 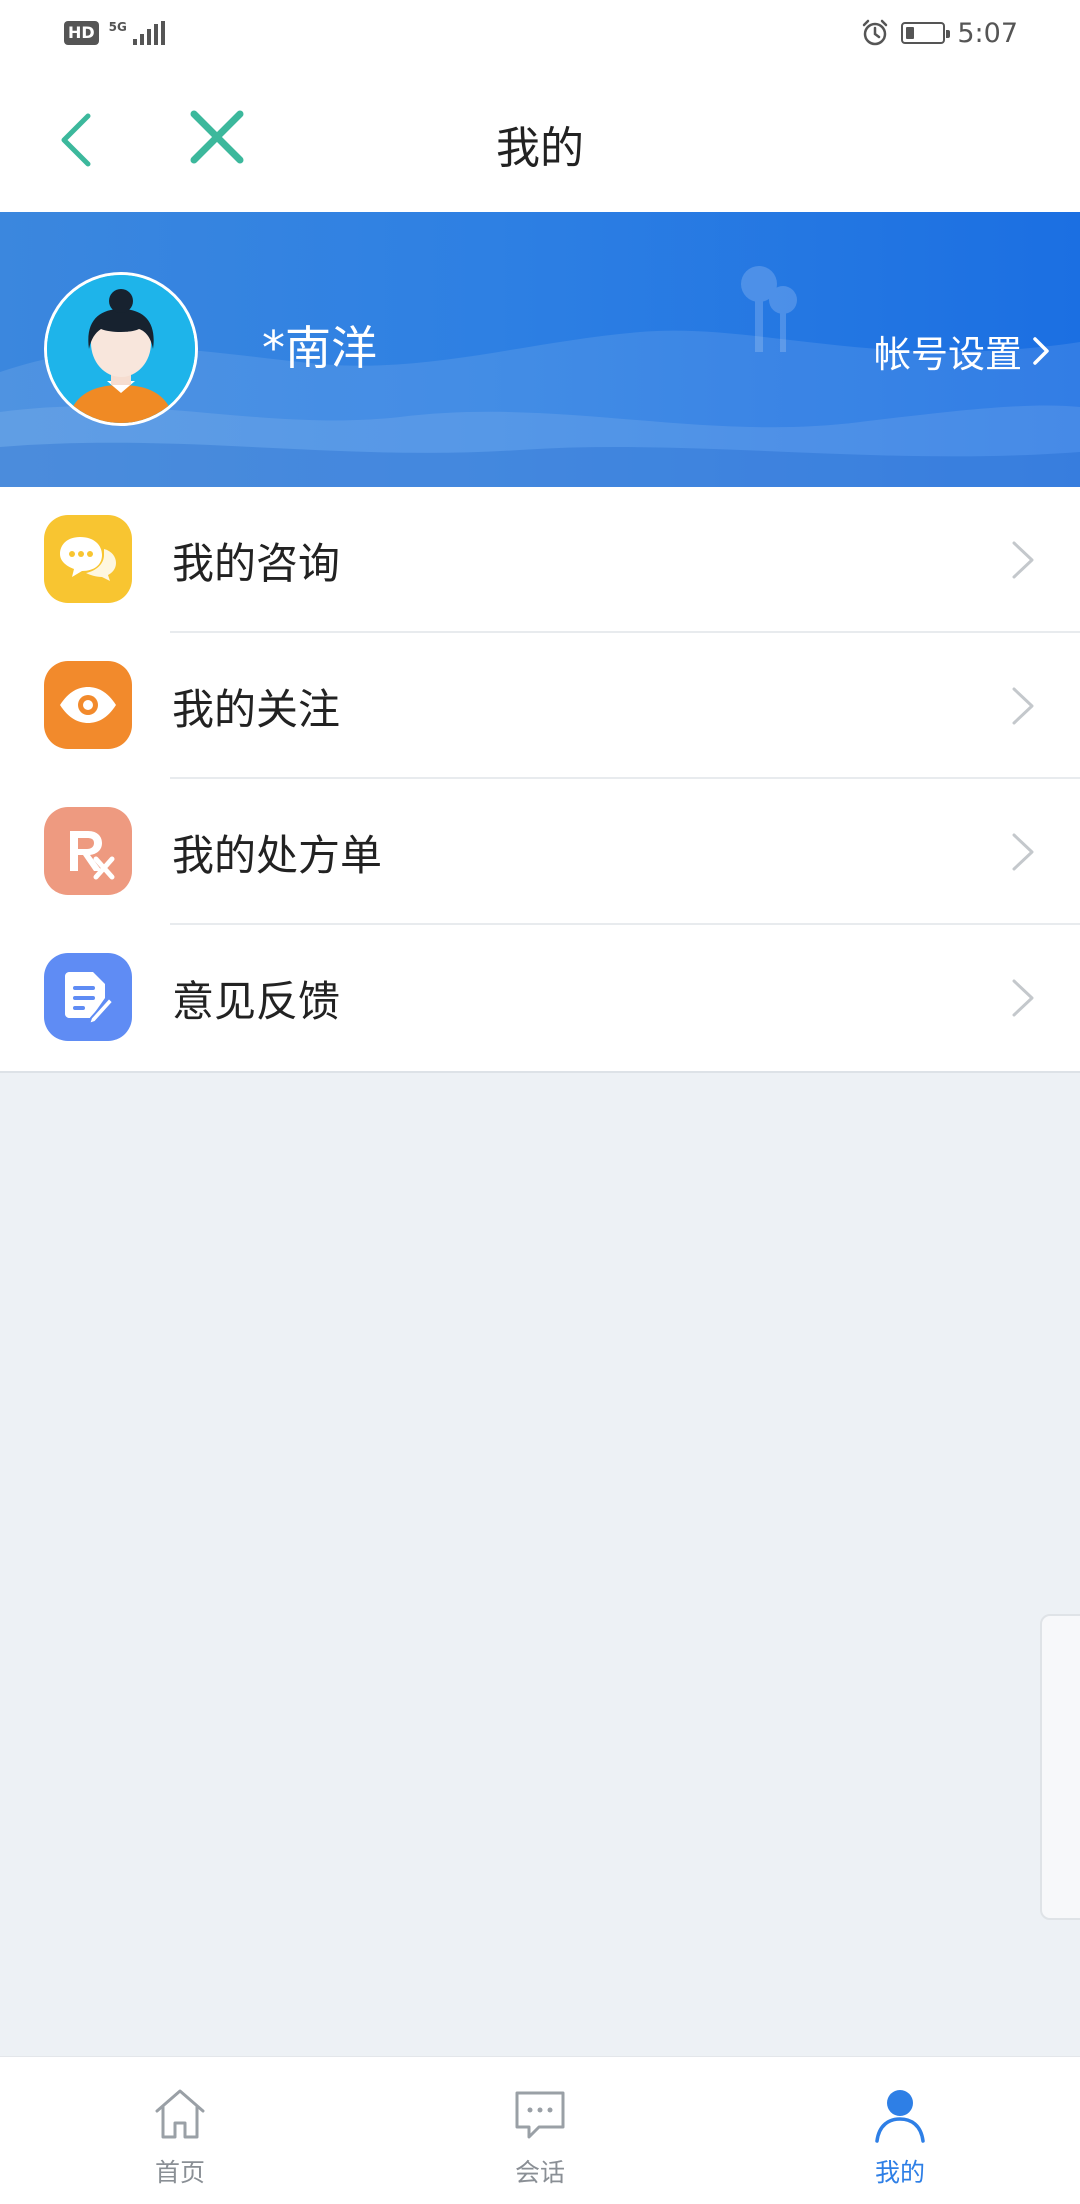 What do you see at coordinates (117, 27) in the screenshot?
I see `network-label: 5G` at bounding box center [117, 27].